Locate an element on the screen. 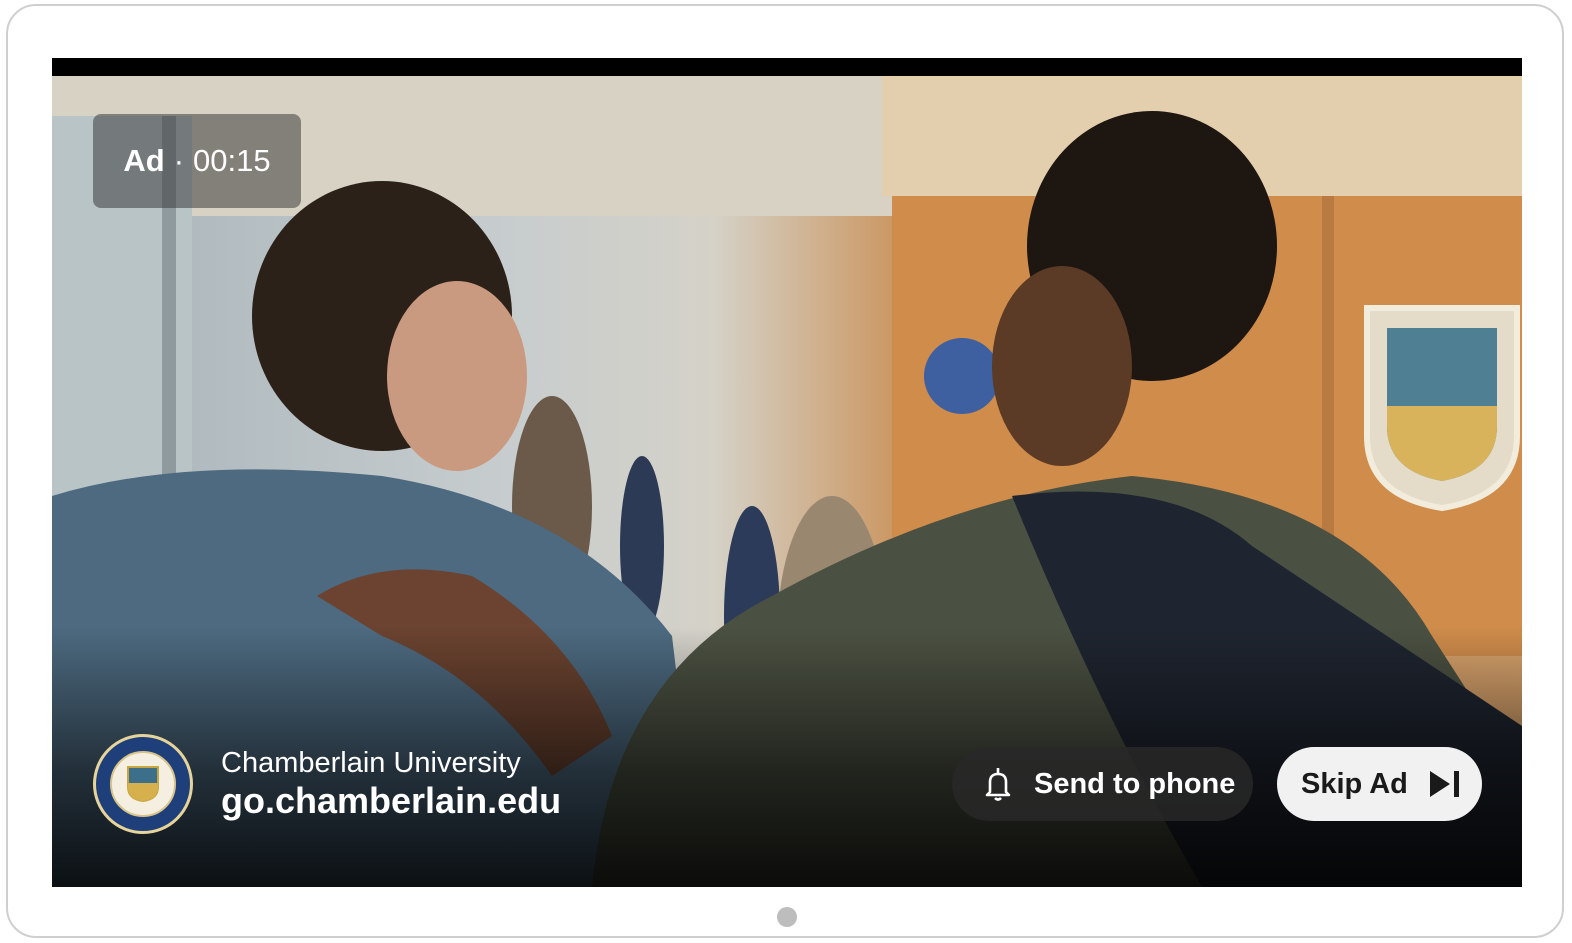  bell-icon is located at coordinates (998, 784).